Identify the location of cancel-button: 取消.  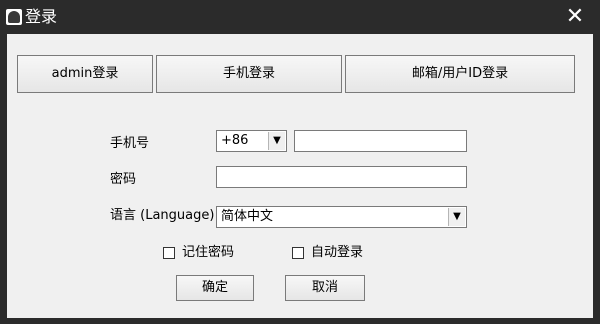
(325, 288).